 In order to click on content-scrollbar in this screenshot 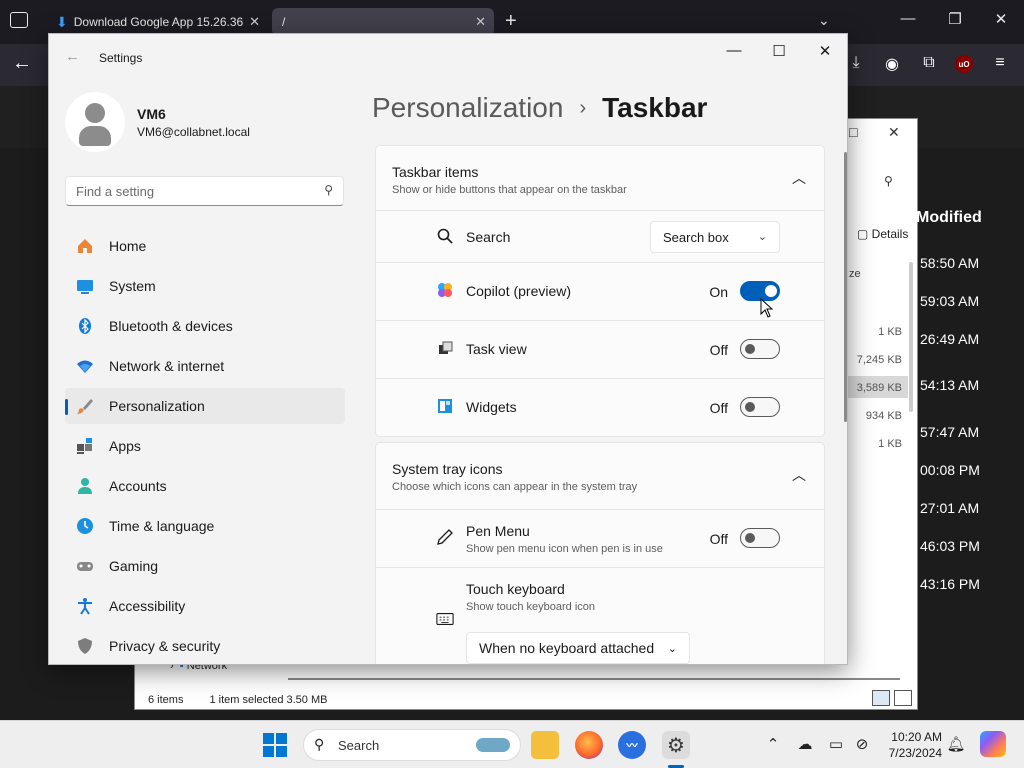, I will do `click(845, 287)`.